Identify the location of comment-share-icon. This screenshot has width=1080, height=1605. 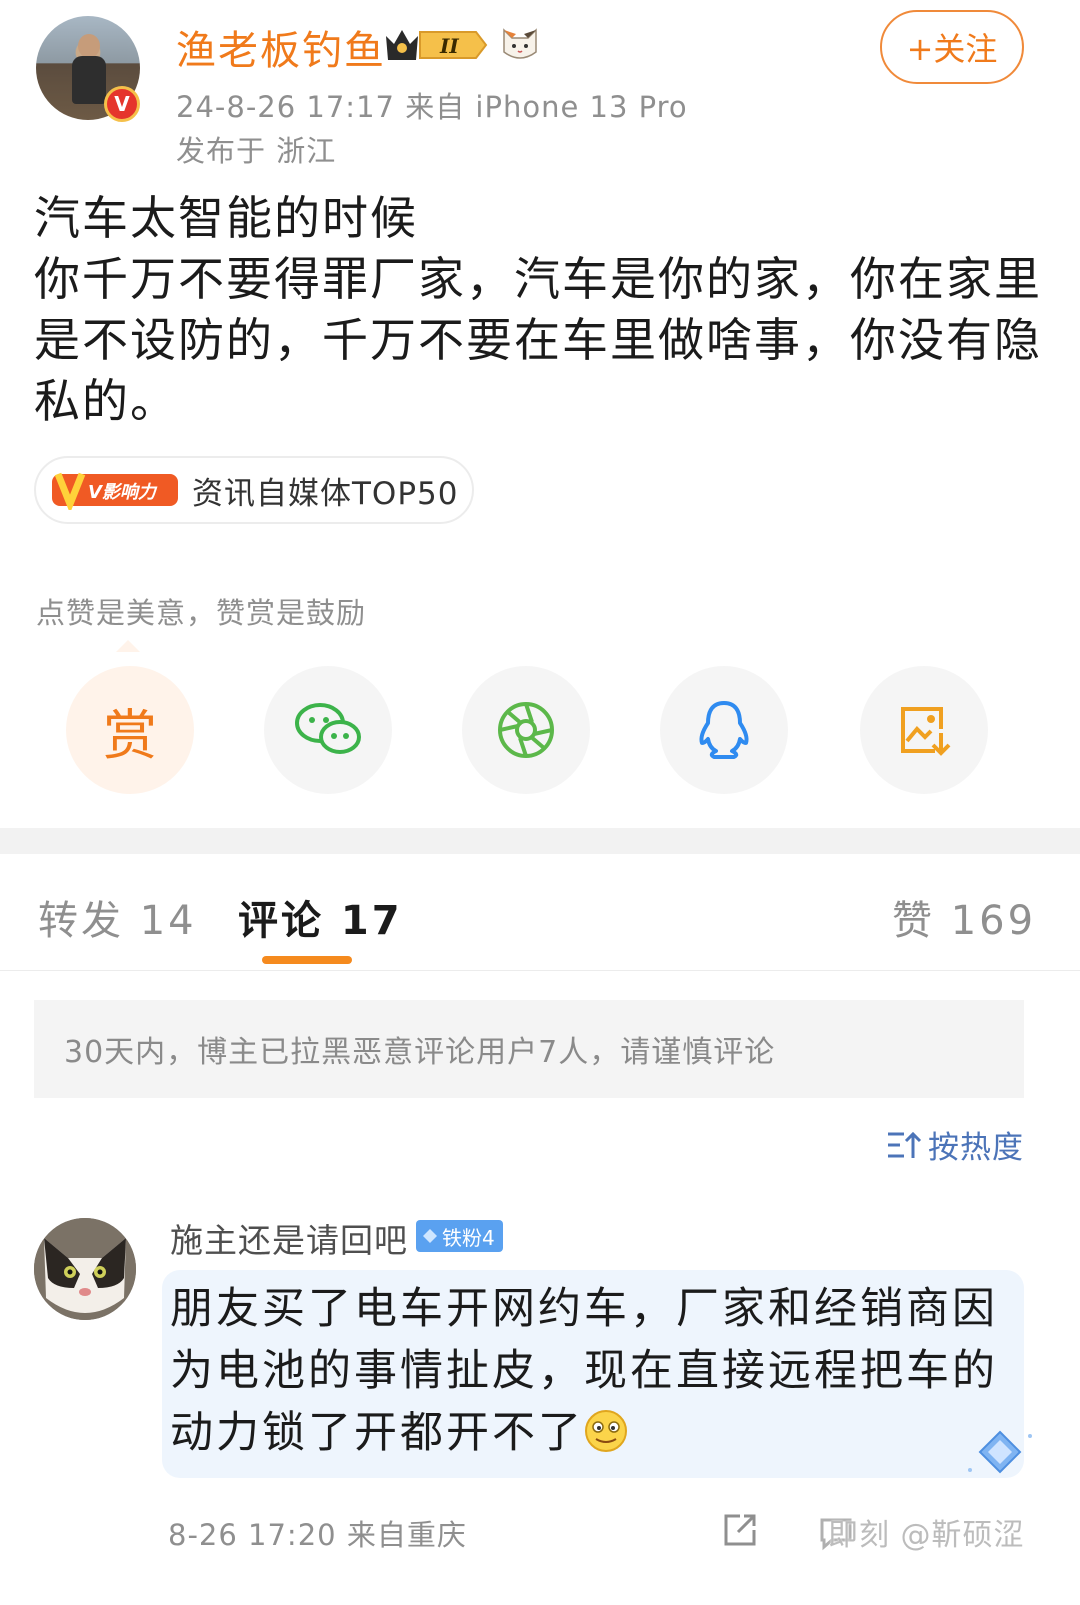
(740, 1530).